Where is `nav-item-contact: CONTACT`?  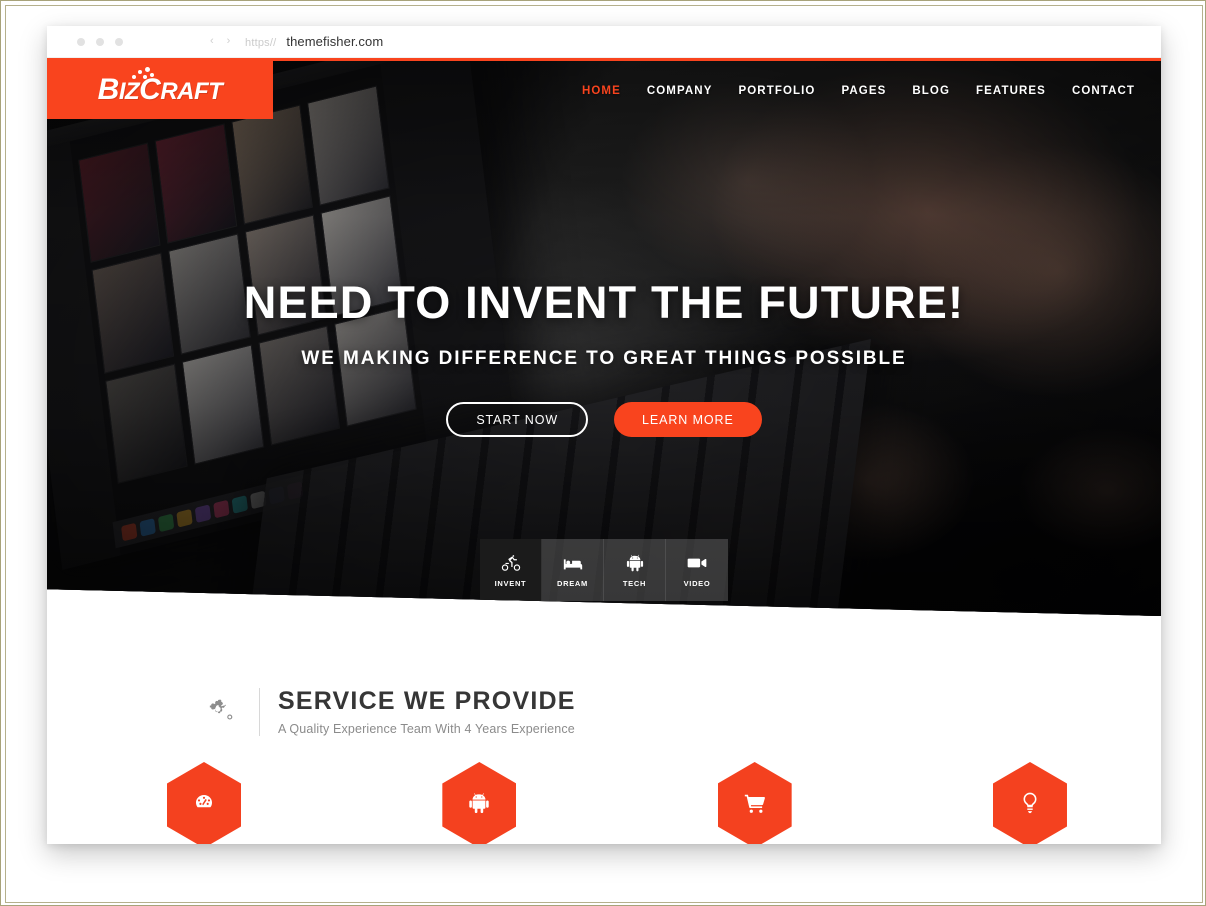
nav-item-contact: CONTACT is located at coordinates (1103, 91).